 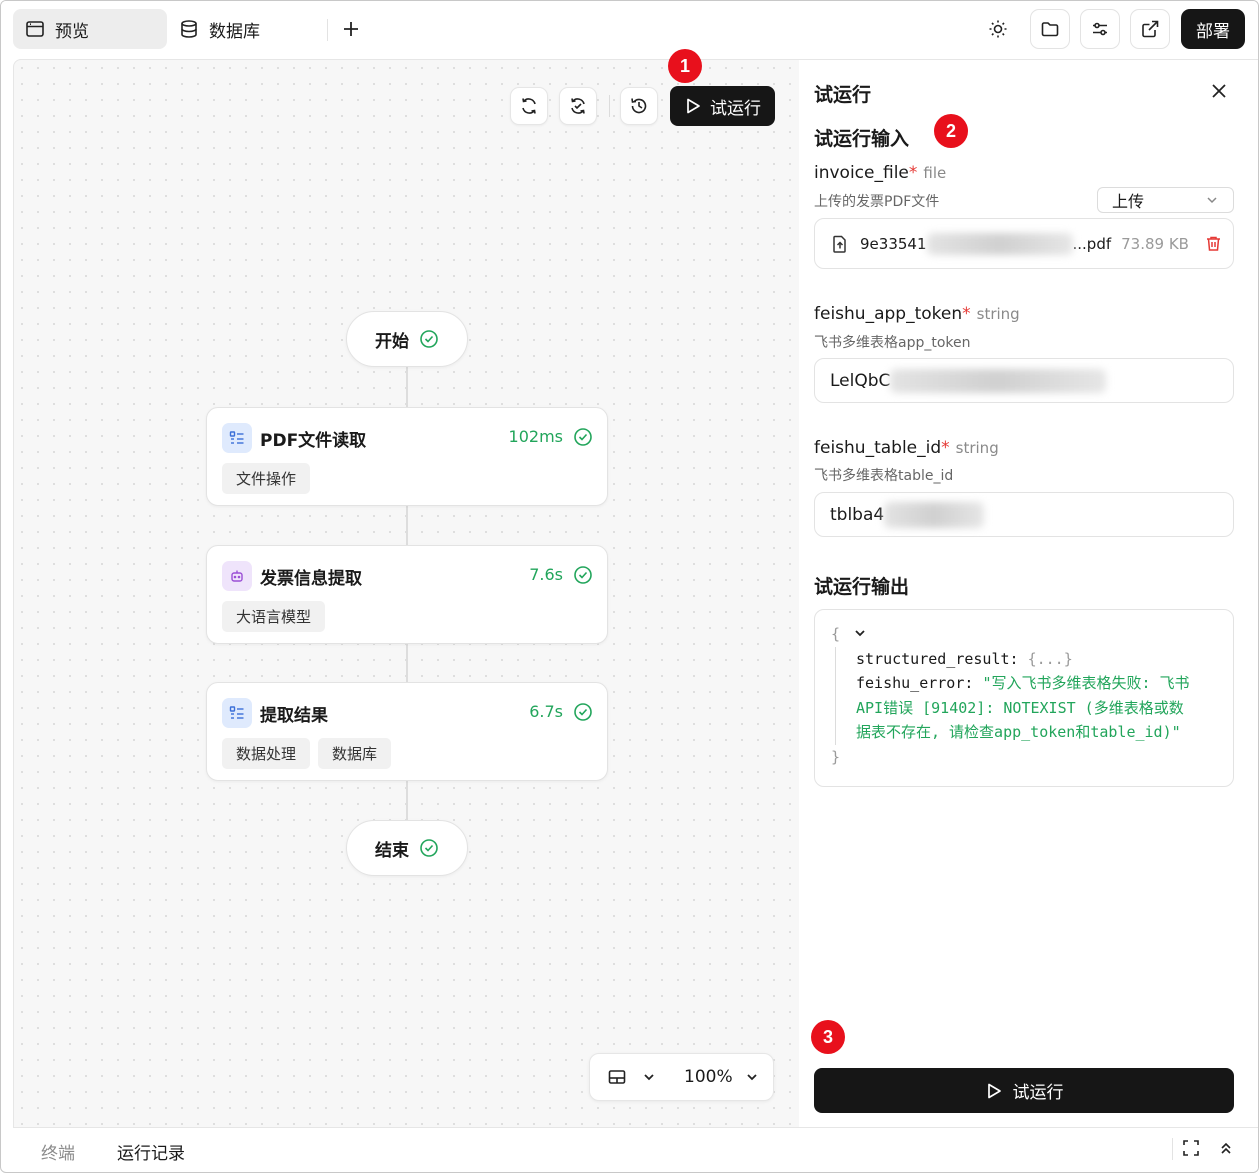 I want to click on upload-mode-value: 上传, so click(x=1128, y=201).